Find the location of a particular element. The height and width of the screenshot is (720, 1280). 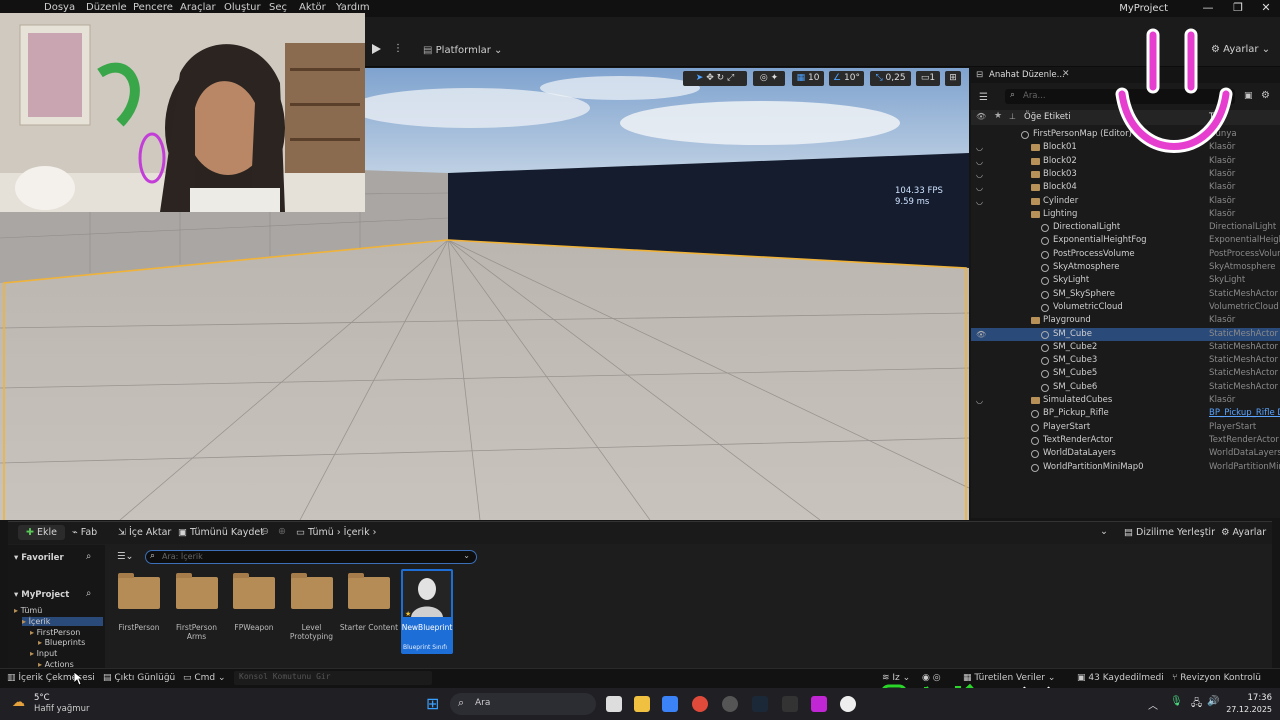

breadcrumb-all: Tümü is located at coordinates (321, 532).